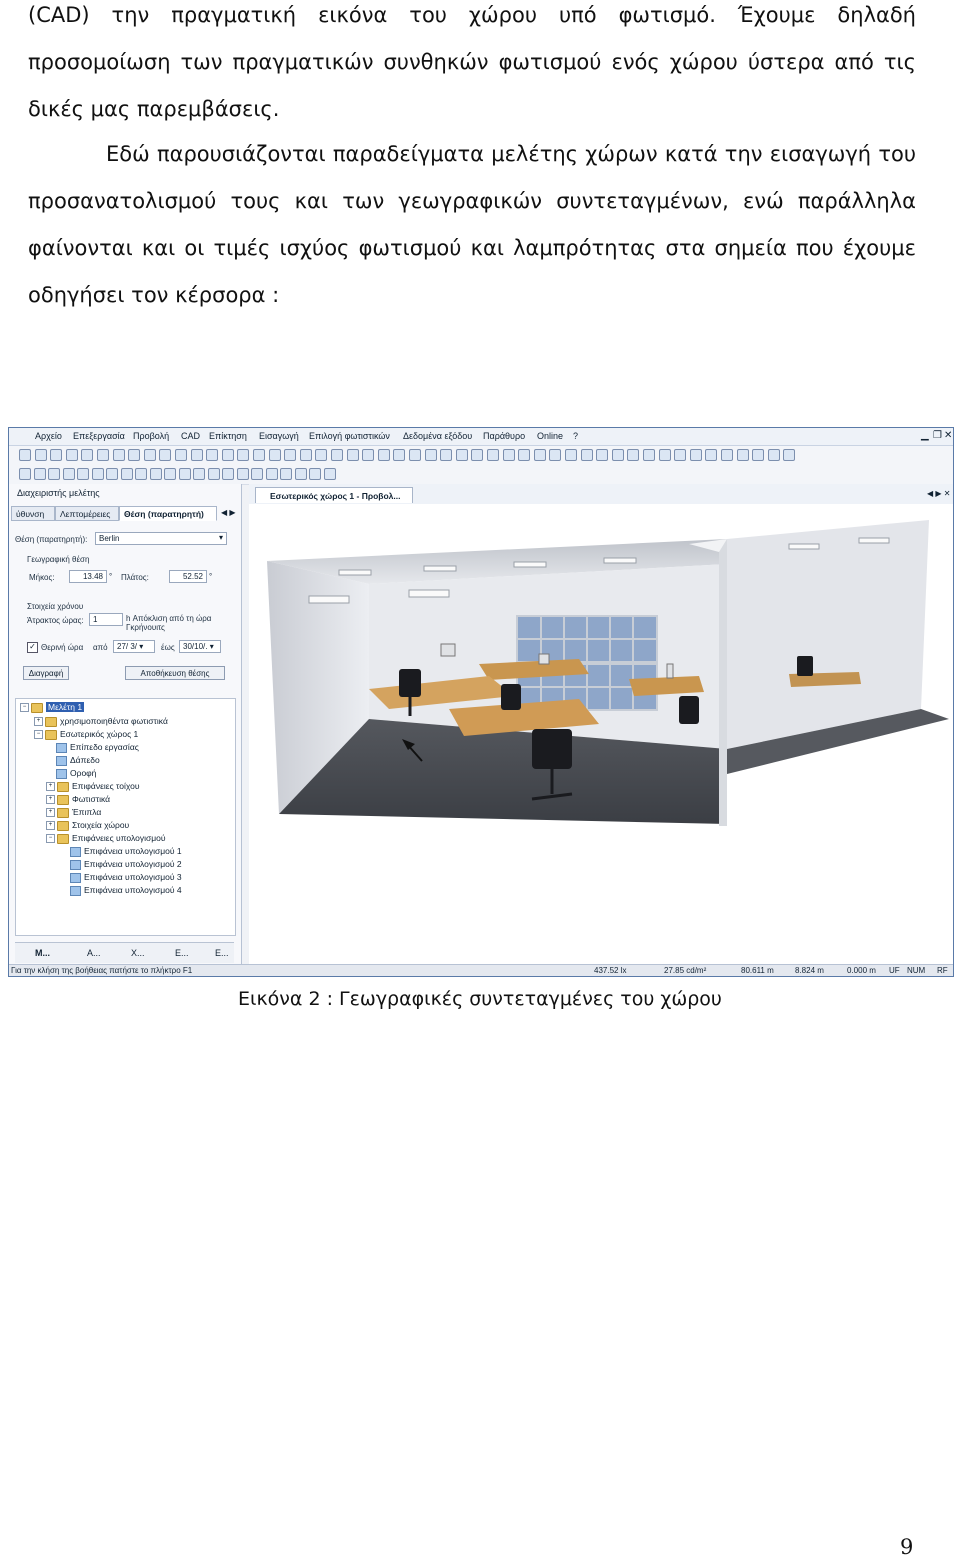 This screenshot has height=1561, width=960. What do you see at coordinates (52, 707) in the screenshot?
I see `tree-node-project: − Μελέτη 1` at bounding box center [52, 707].